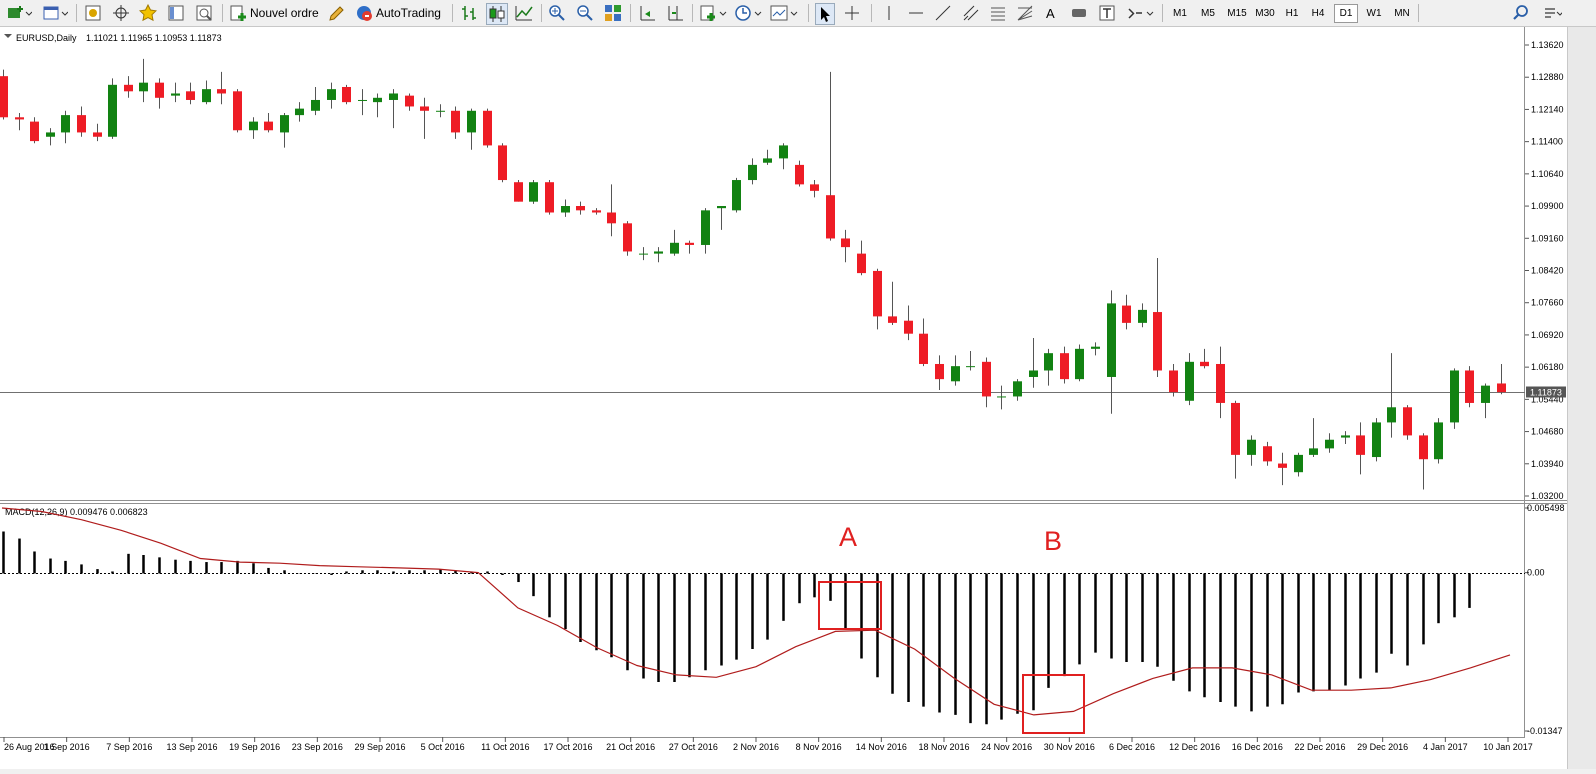 The width and height of the screenshot is (1596, 774). I want to click on date-tick-label: 29 Dec 2016, so click(1382, 747).